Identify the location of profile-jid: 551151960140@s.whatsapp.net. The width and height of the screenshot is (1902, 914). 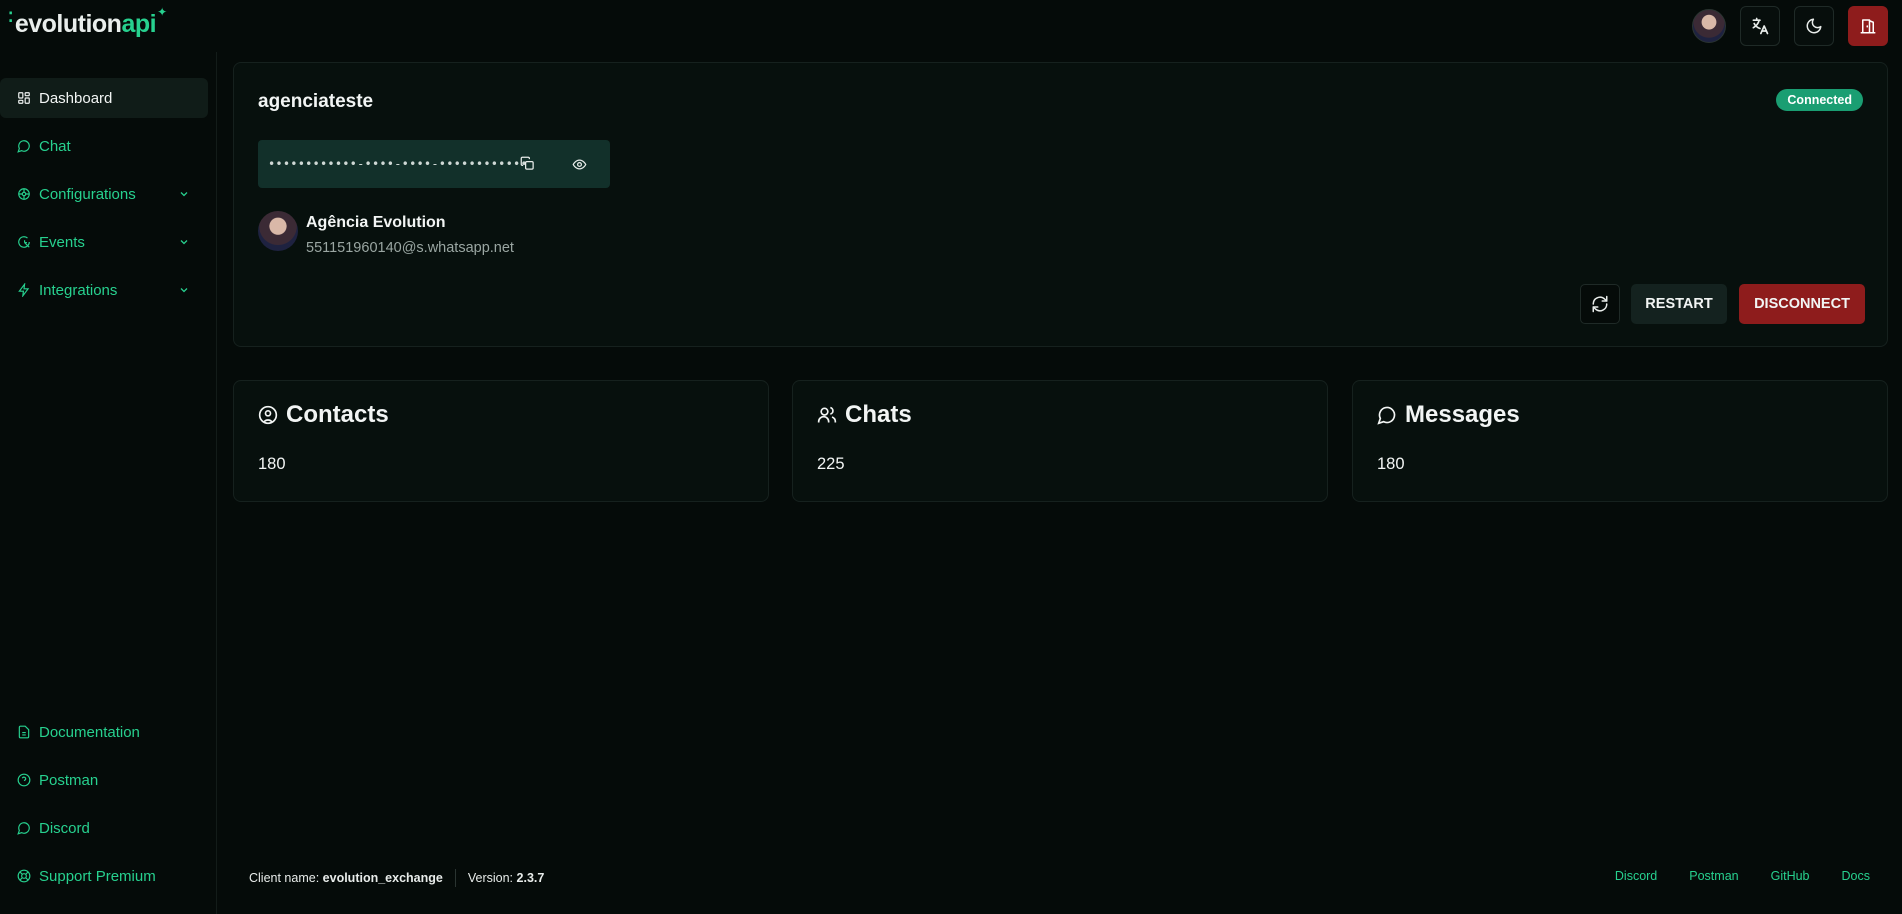
(410, 248).